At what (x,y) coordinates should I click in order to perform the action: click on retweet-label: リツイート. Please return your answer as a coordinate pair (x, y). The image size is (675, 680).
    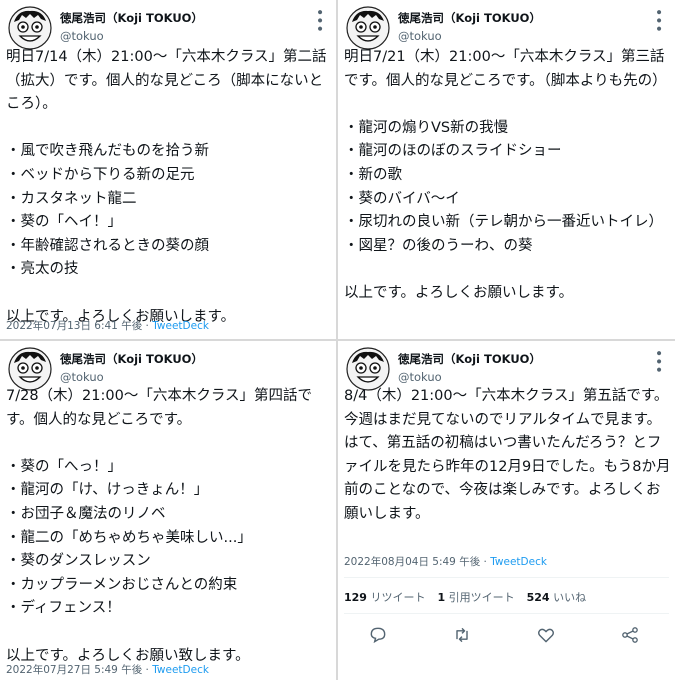
    Looking at the image, I should click on (397, 597).